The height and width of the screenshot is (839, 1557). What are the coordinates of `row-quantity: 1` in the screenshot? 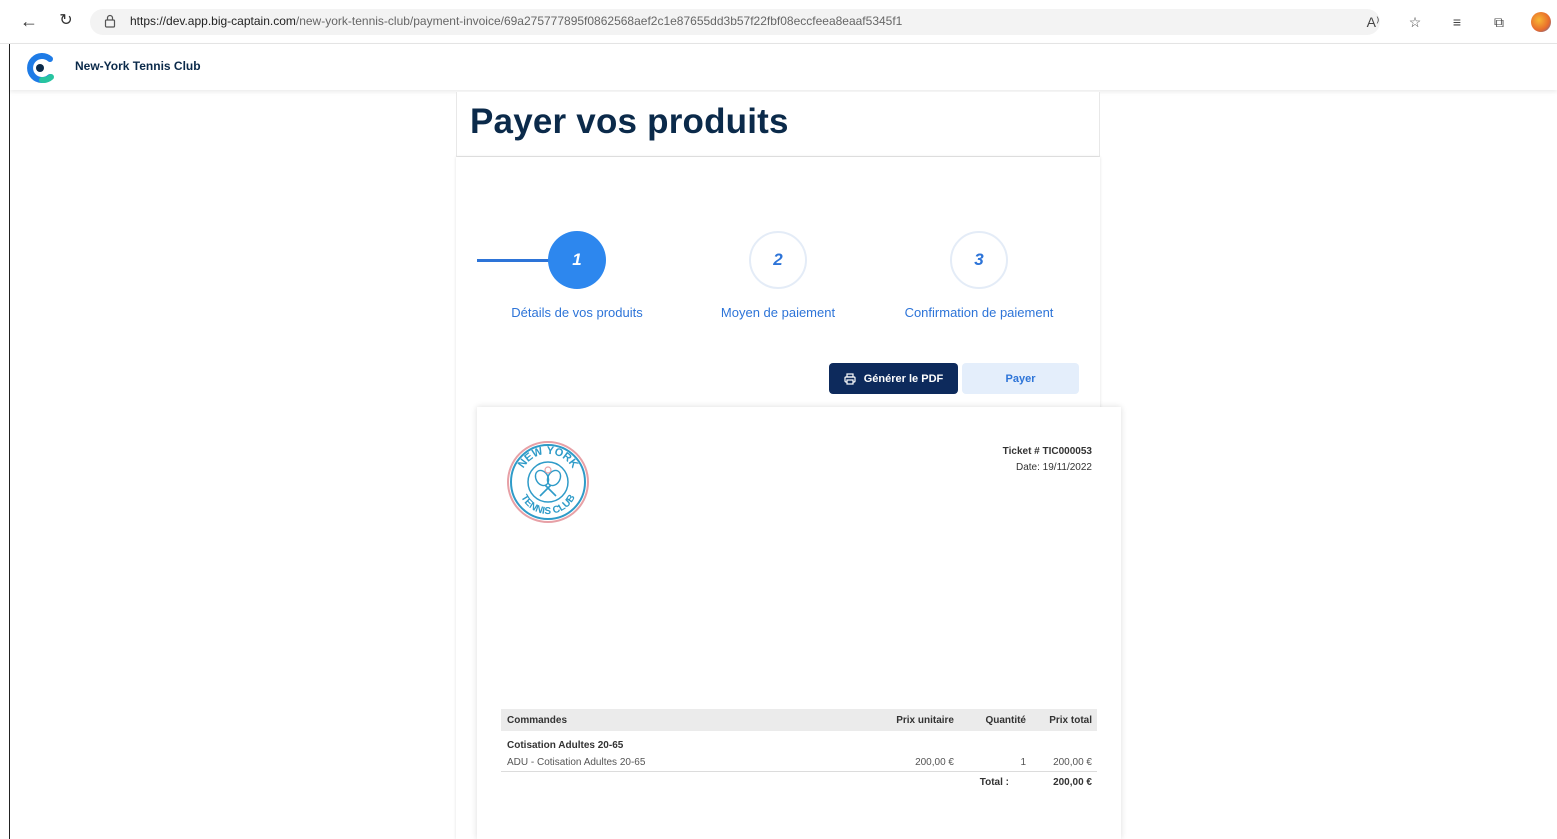 It's located at (1023, 762).